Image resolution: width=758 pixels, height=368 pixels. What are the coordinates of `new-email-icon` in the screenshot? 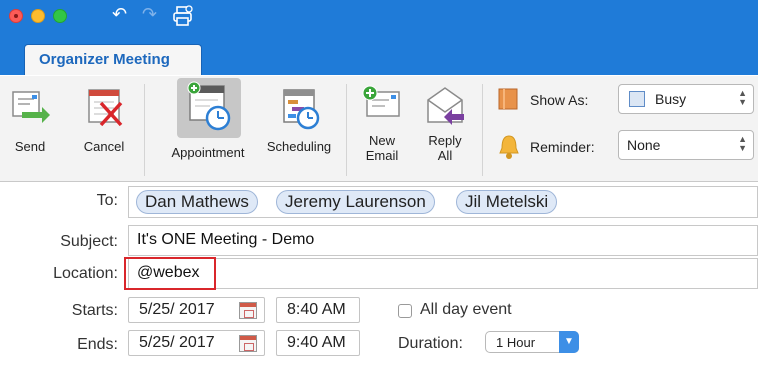 It's located at (381, 101).